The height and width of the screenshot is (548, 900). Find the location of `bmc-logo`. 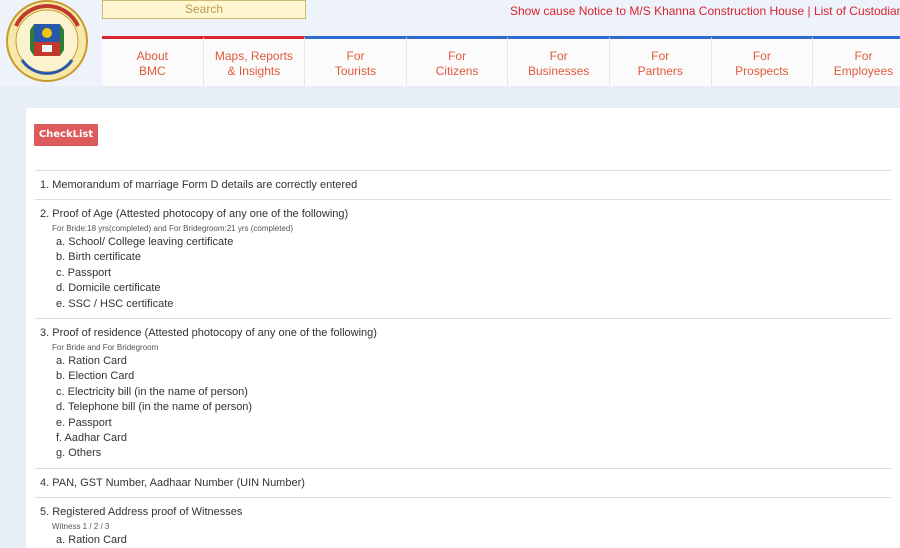

bmc-logo is located at coordinates (47, 41).